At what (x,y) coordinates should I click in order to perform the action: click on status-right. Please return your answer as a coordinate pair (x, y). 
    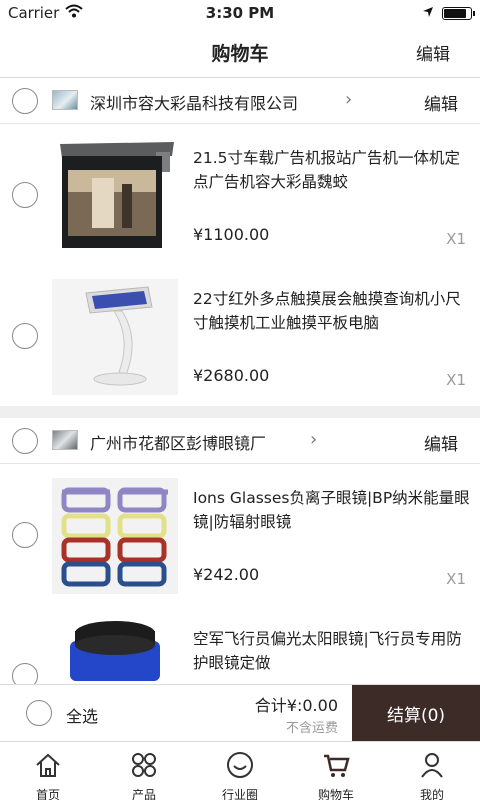
    Looking at the image, I should click on (448, 13).